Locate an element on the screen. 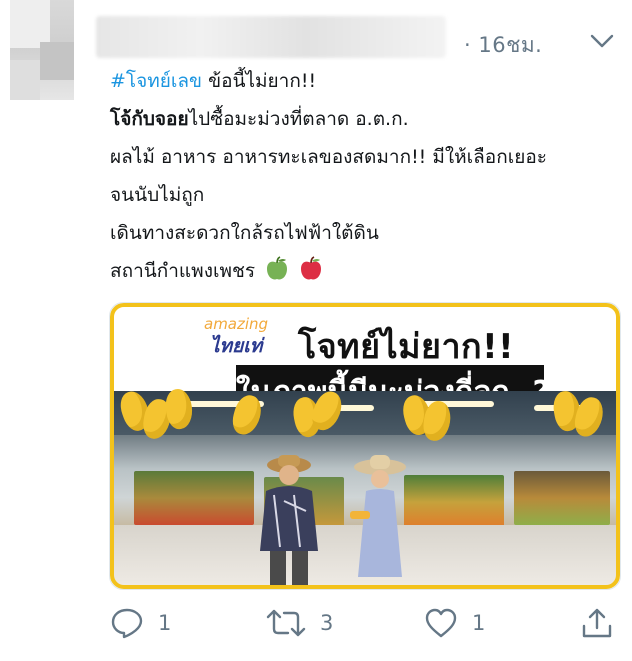 Image resolution: width=632 pixels, height=661 pixels. avatar is located at coordinates (42, 50).